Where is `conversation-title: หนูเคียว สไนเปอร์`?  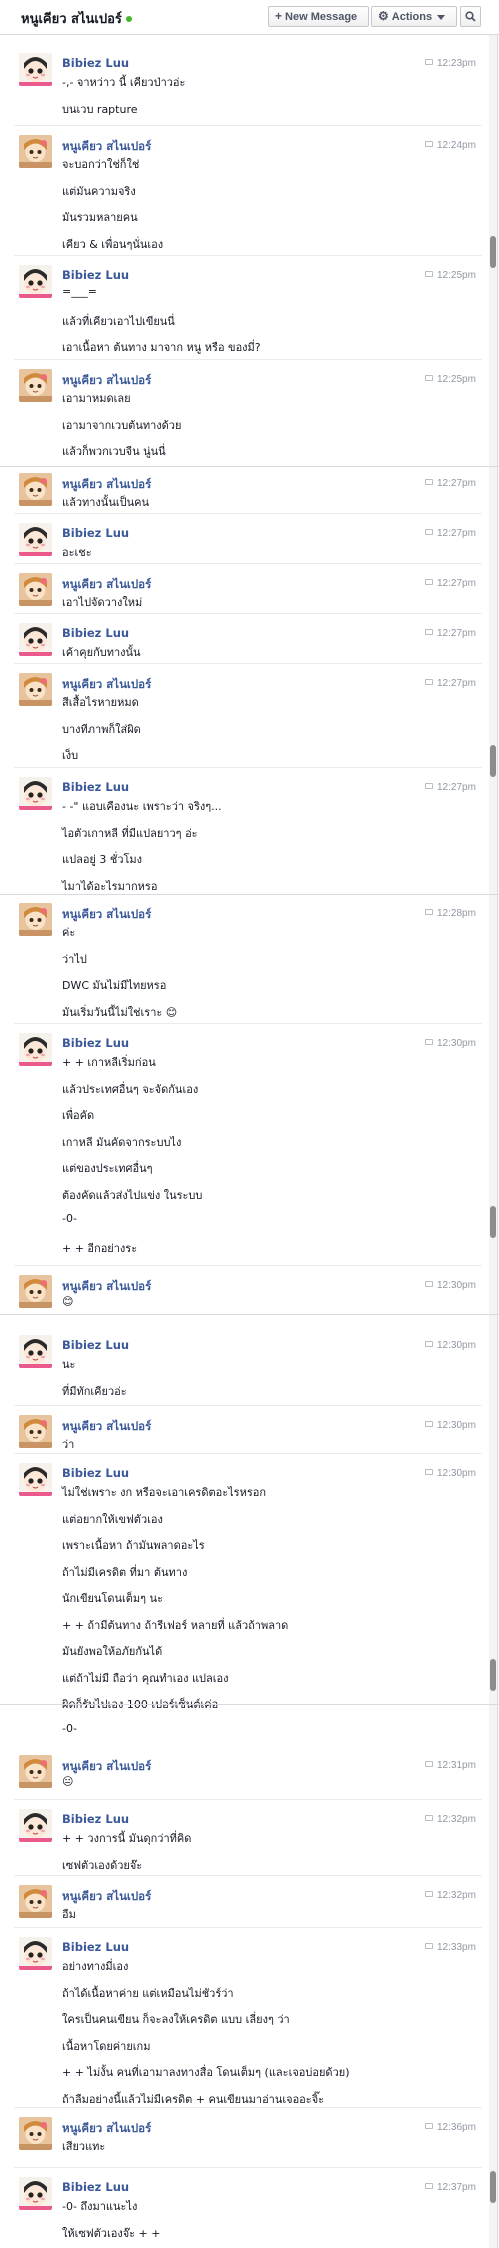 conversation-title: หนูเคียว สไนเปอร์ is located at coordinates (76, 18).